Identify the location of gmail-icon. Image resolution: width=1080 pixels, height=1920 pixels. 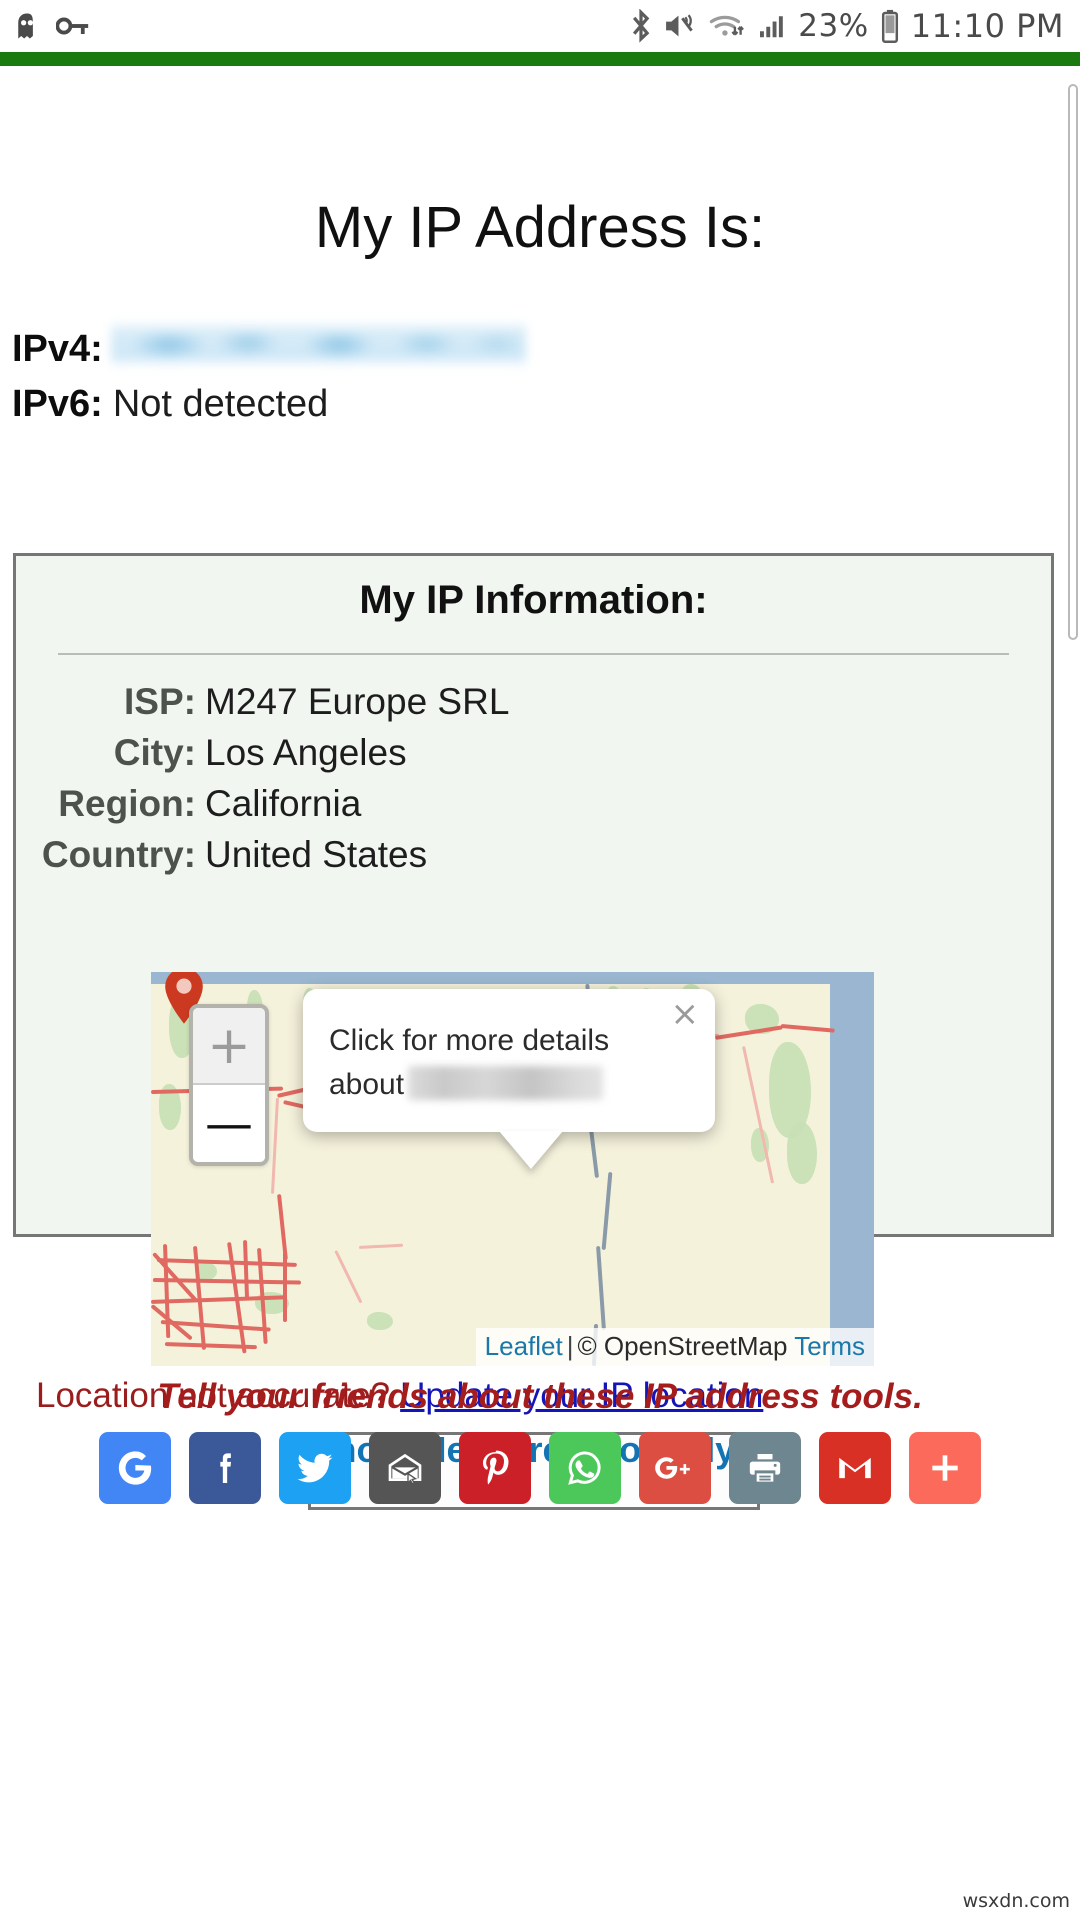
(855, 1468).